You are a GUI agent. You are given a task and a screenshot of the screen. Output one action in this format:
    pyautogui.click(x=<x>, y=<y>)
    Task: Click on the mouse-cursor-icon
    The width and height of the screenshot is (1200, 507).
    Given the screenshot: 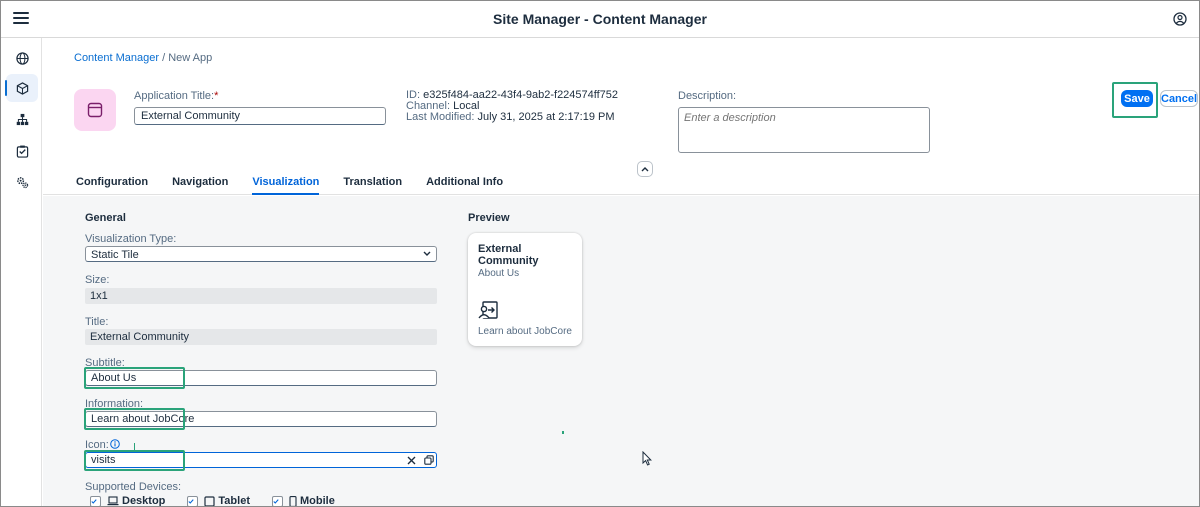 What is the action you would take?
    pyautogui.click(x=647, y=458)
    